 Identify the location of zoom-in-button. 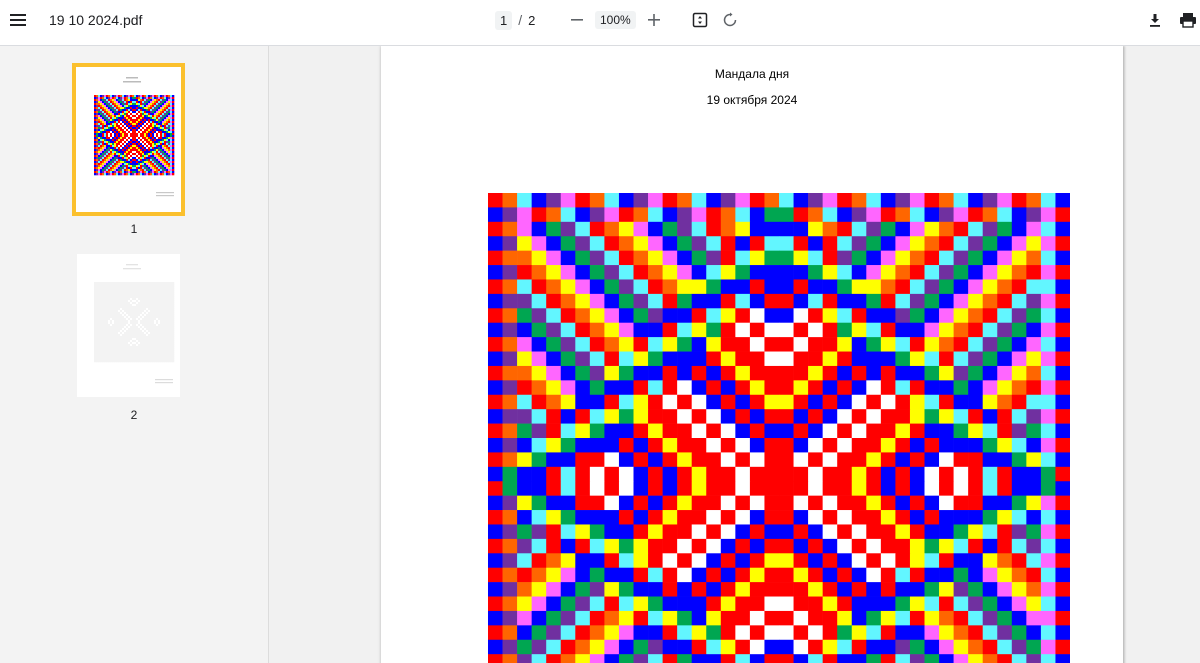
(654, 20).